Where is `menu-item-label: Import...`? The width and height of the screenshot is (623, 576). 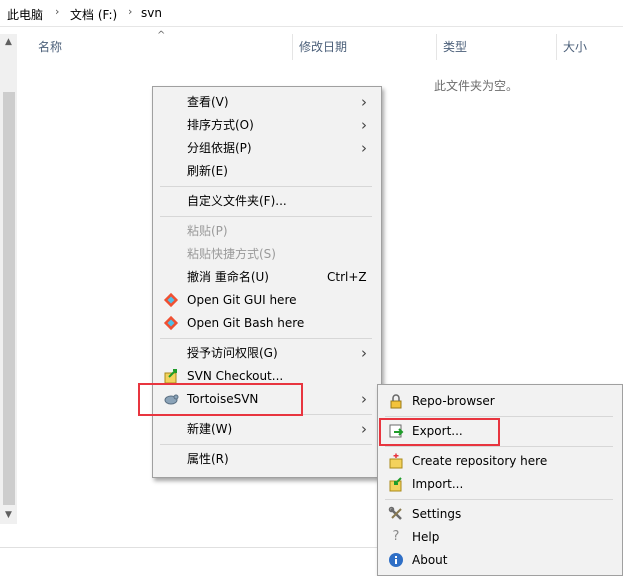 menu-item-label: Import... is located at coordinates (438, 484).